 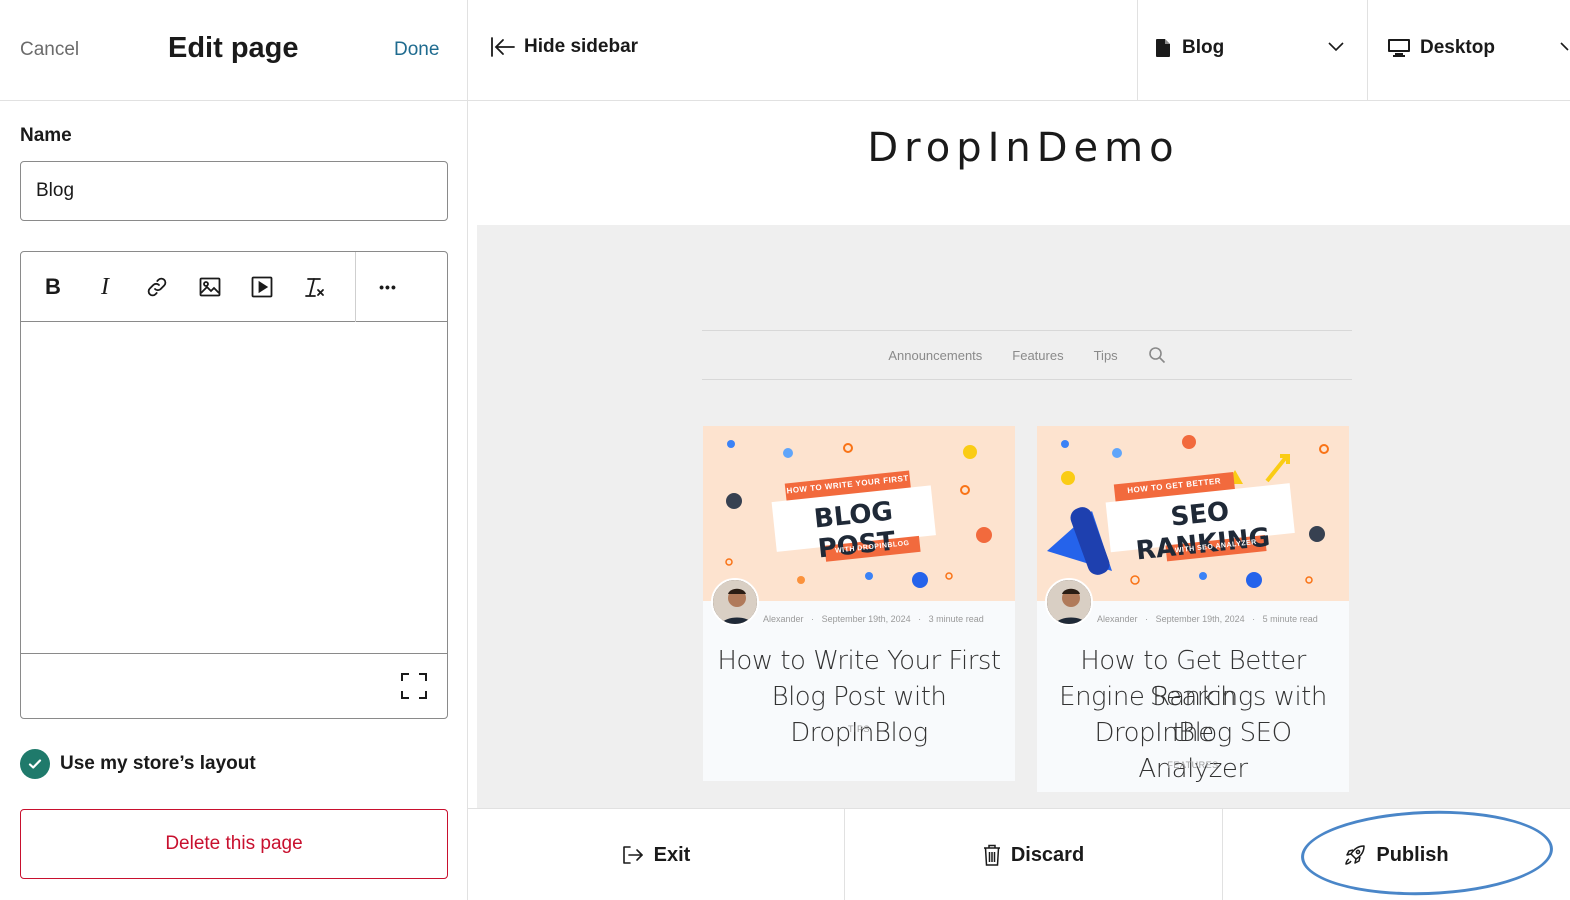 I want to click on hide-sidebar-button: Hide sidebar, so click(x=564, y=47).